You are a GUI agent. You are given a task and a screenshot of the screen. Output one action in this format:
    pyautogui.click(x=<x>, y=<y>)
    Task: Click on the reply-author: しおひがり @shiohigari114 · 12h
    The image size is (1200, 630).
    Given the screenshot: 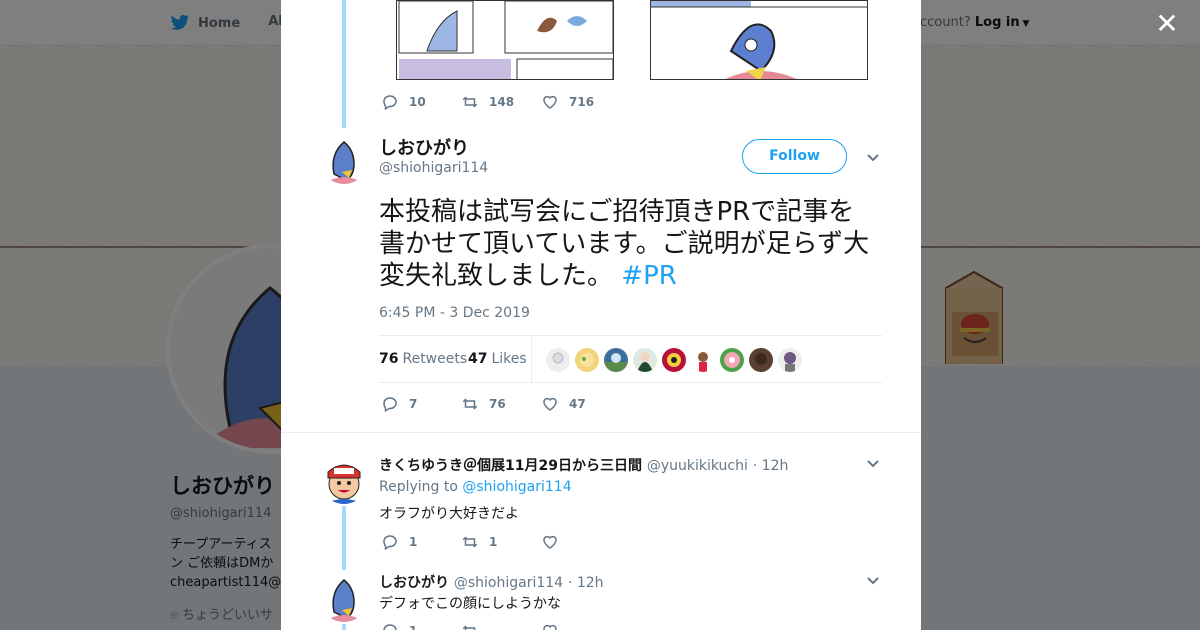 What is the action you would take?
    pyautogui.click(x=491, y=582)
    